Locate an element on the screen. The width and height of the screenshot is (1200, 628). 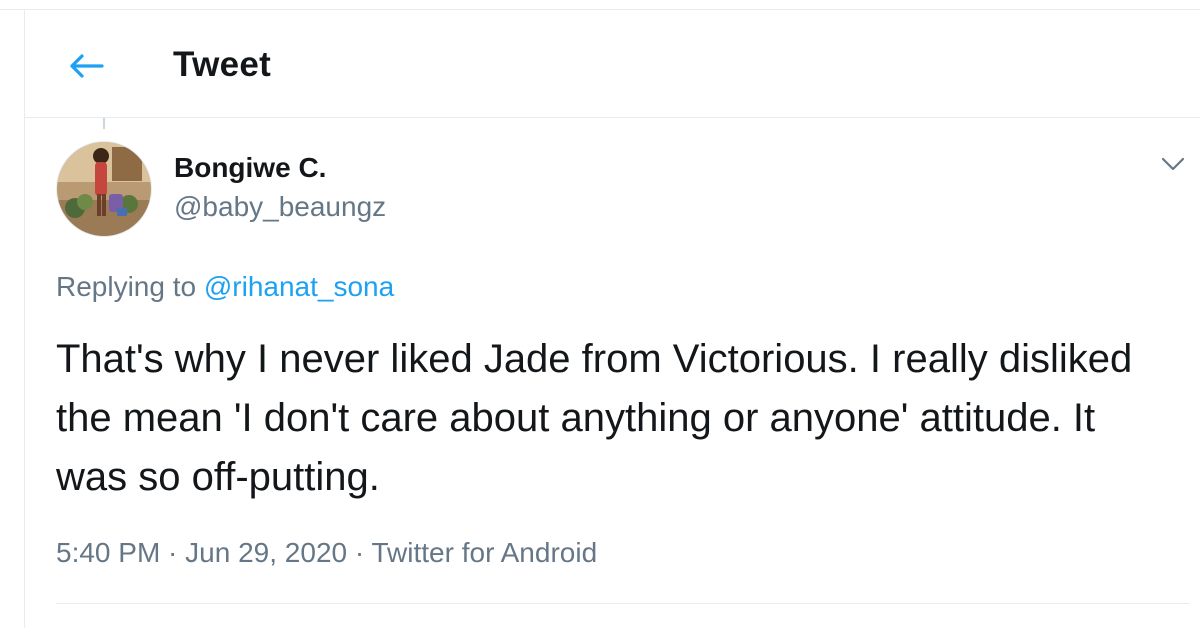
tweet-source: Twitter for Android is located at coordinates (484, 552).